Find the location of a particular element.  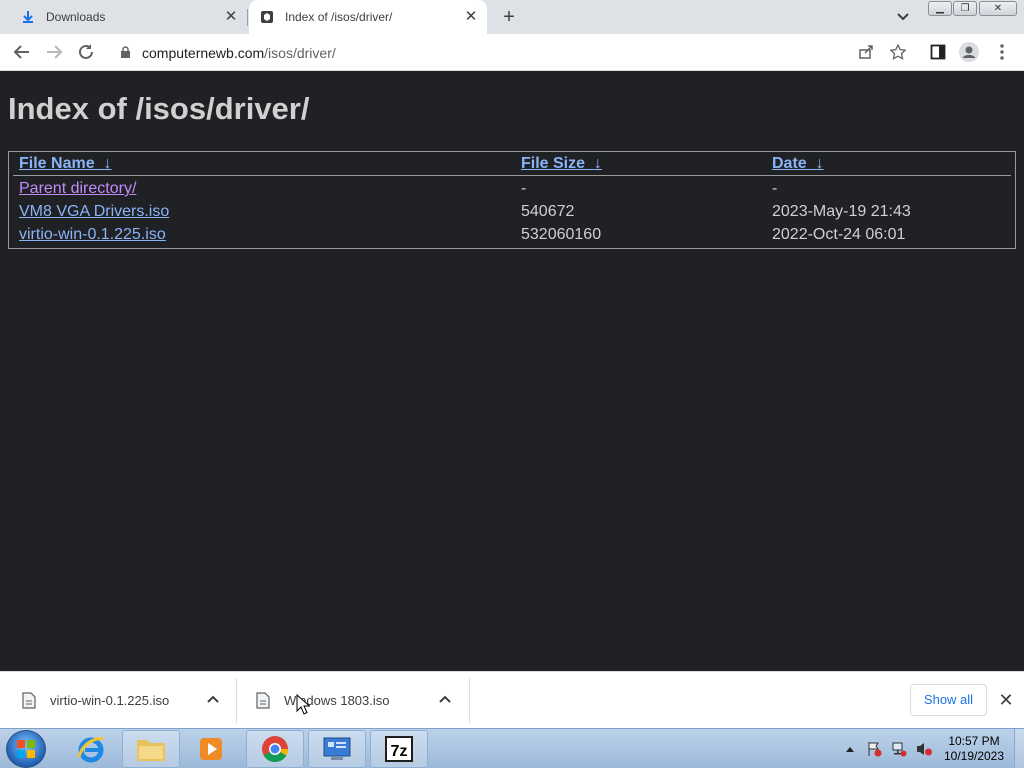

menu-button is located at coordinates (1002, 52).